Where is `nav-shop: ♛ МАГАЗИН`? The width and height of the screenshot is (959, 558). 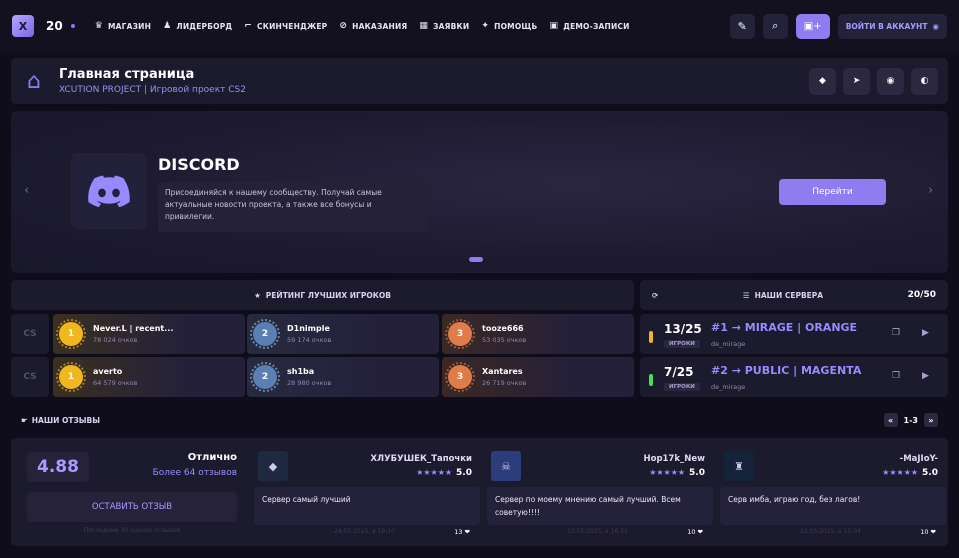 nav-shop: ♛ МАГАЗИН is located at coordinates (123, 26).